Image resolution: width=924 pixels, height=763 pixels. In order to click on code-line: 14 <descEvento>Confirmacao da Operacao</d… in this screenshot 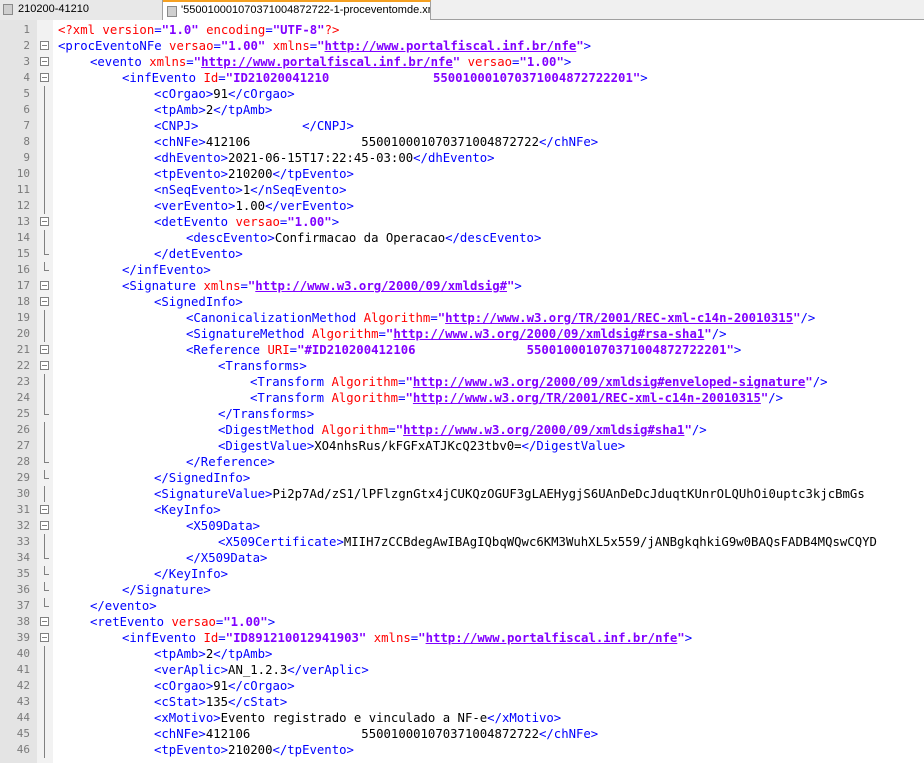, I will do `click(462, 238)`.